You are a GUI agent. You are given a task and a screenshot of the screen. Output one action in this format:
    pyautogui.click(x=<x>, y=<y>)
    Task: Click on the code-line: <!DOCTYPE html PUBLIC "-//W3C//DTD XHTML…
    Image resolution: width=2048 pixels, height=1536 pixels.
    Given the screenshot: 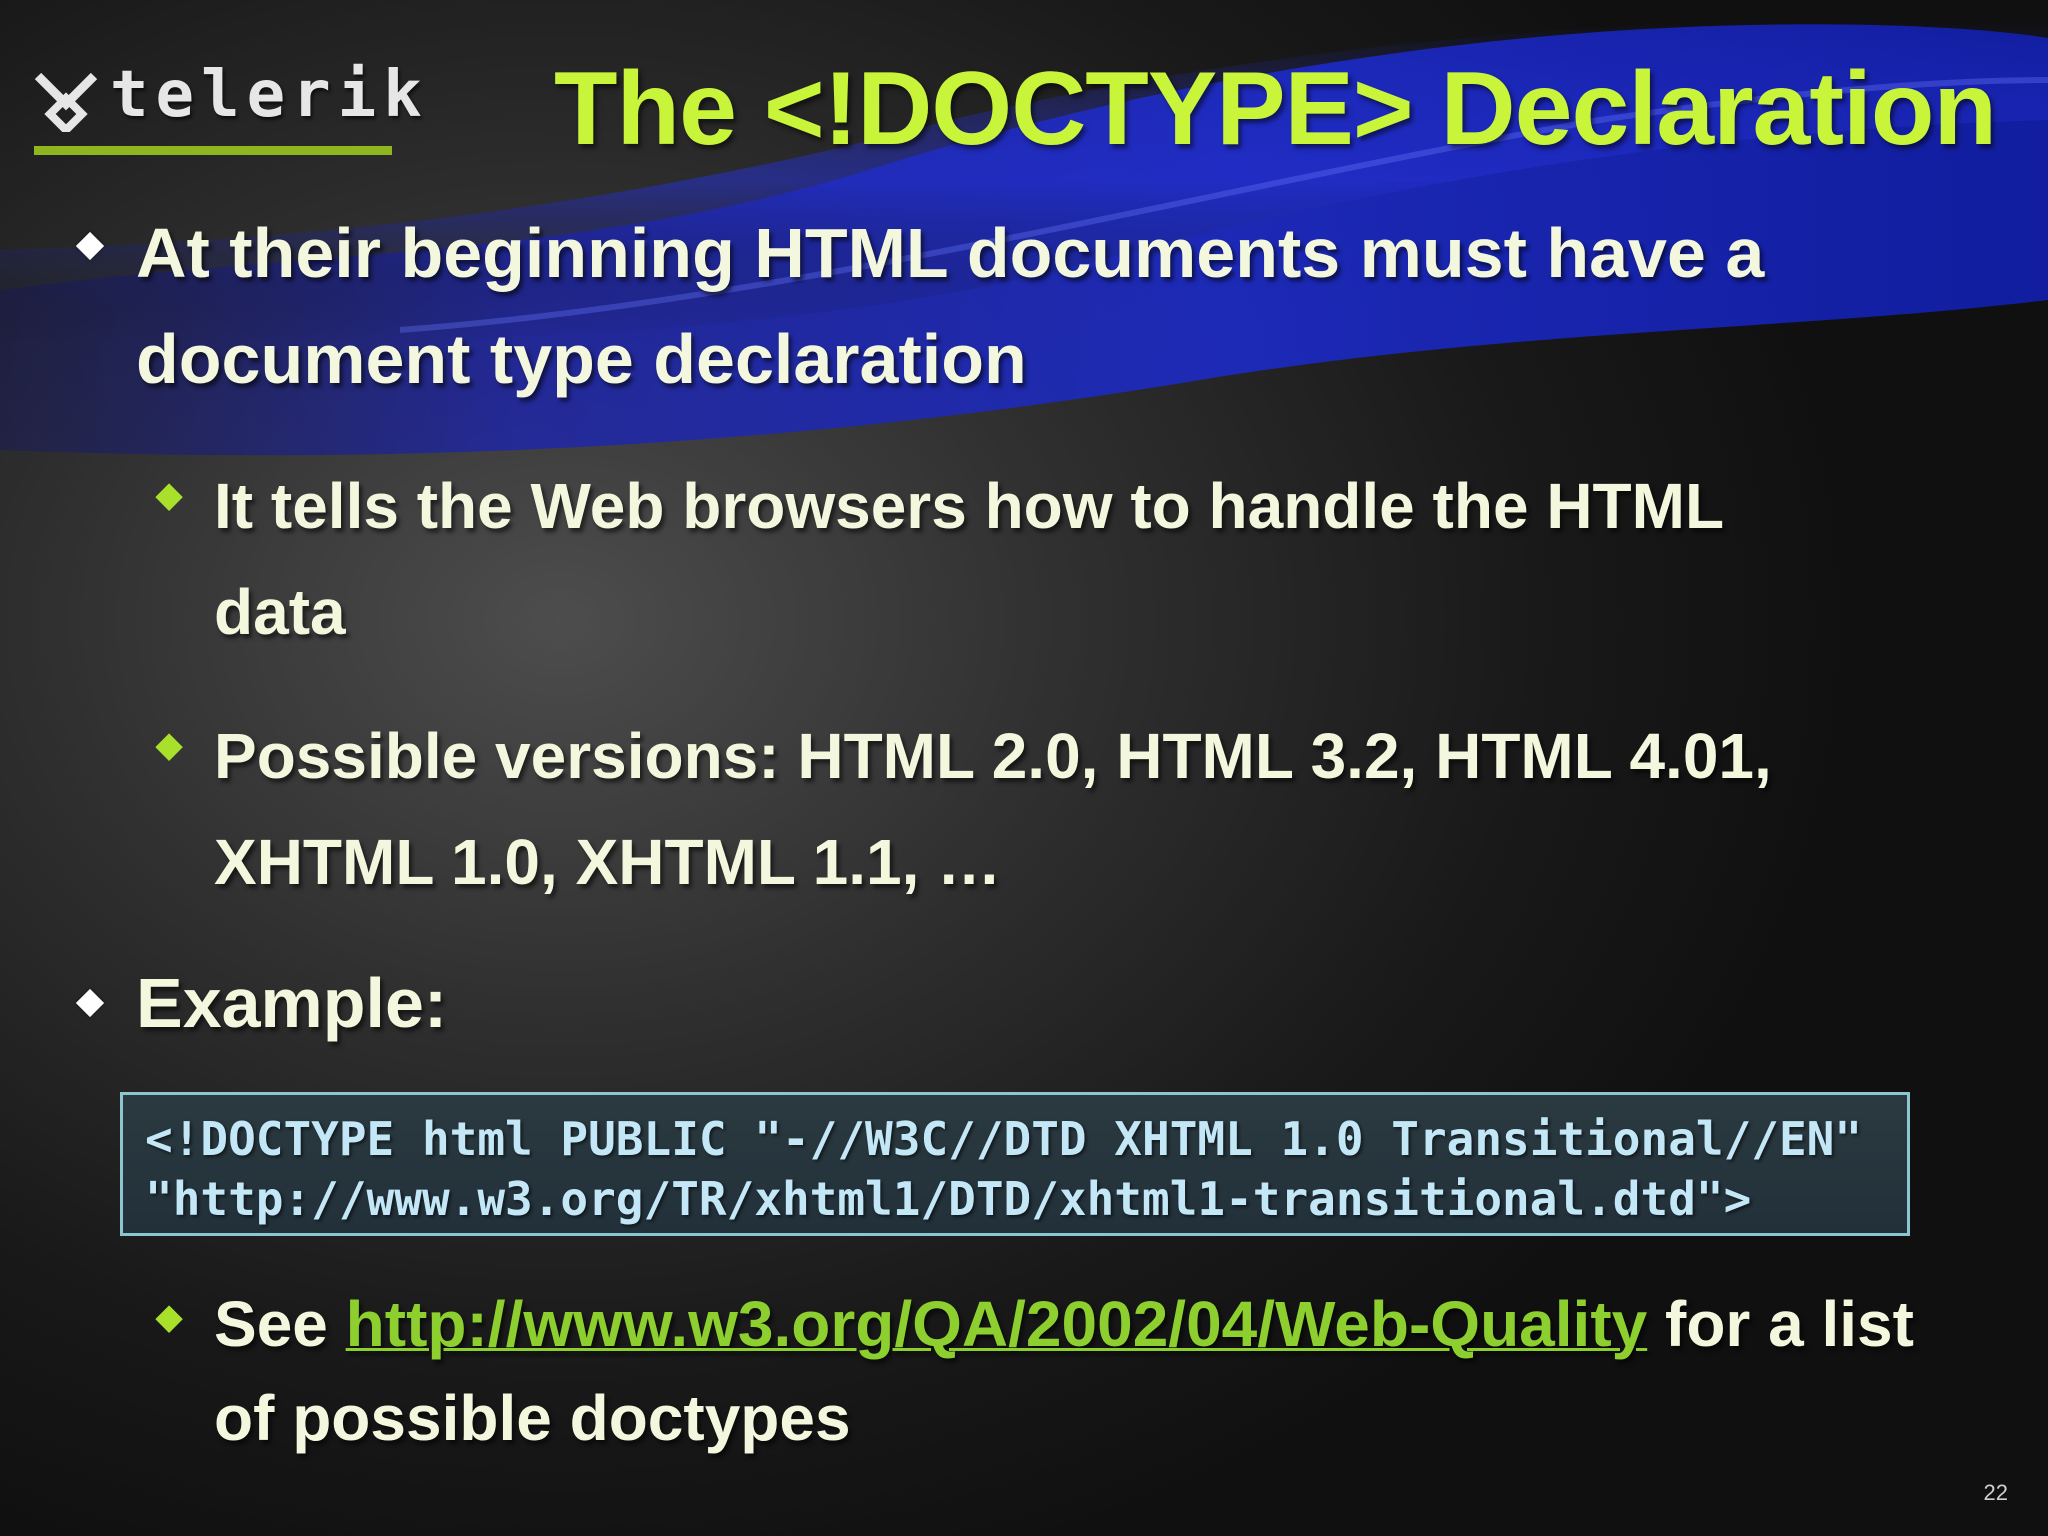 What is the action you would take?
    pyautogui.click(x=1004, y=1139)
    